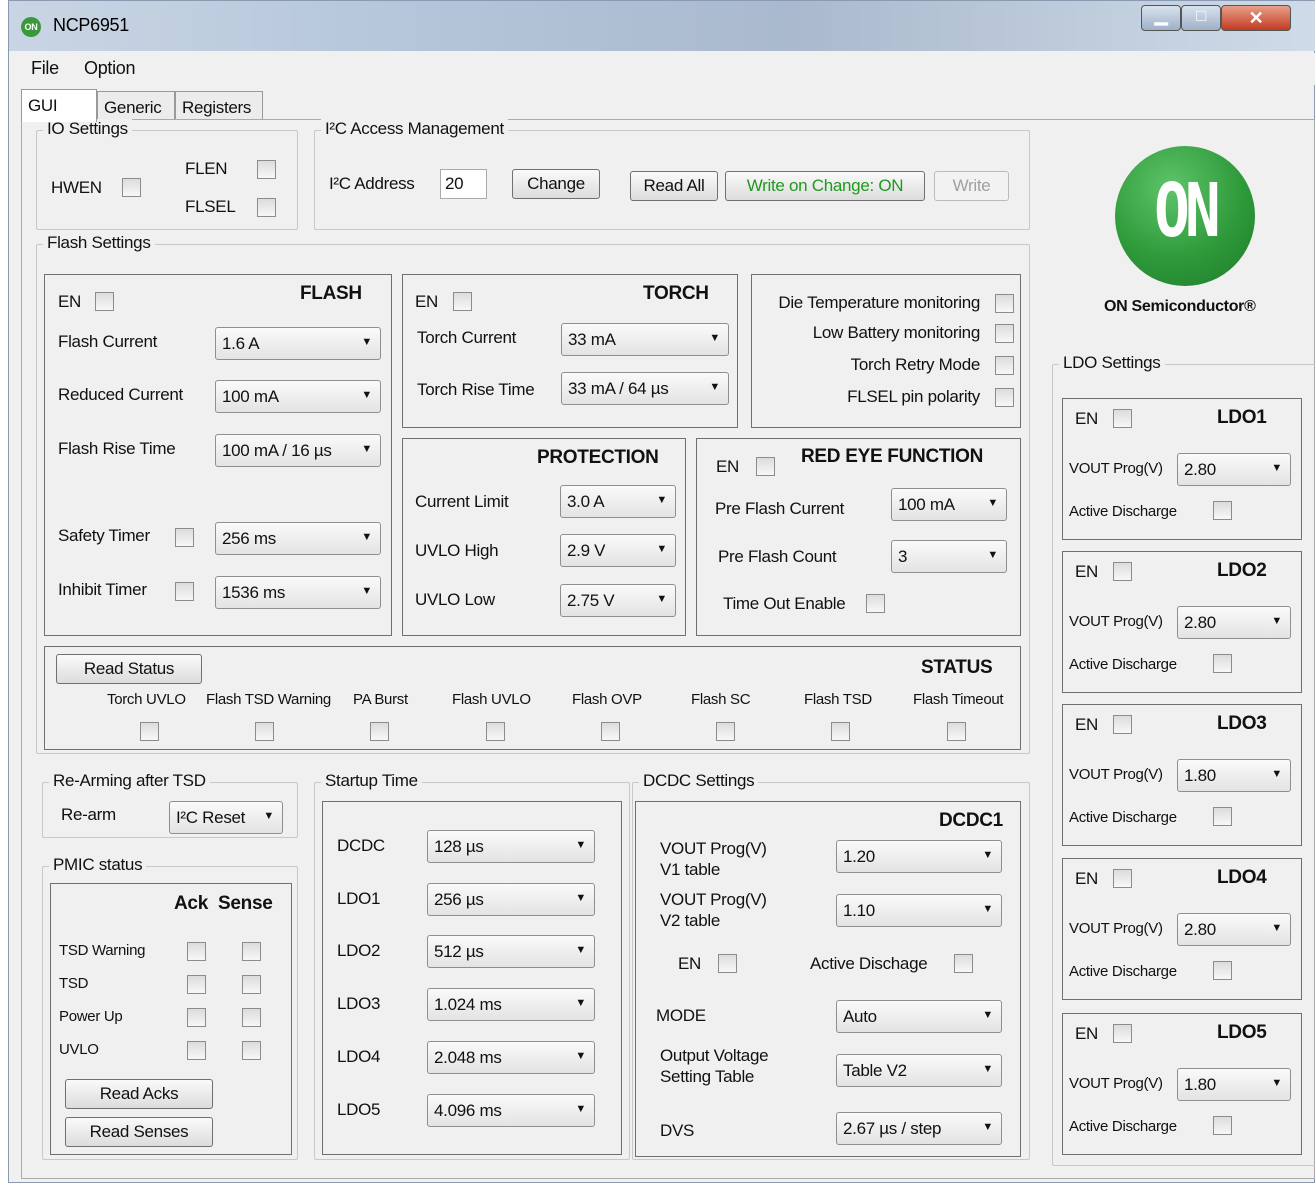 Image resolution: width=1315 pixels, height=1183 pixels. I want to click on status-flash-sc-checkbox, so click(725, 731).